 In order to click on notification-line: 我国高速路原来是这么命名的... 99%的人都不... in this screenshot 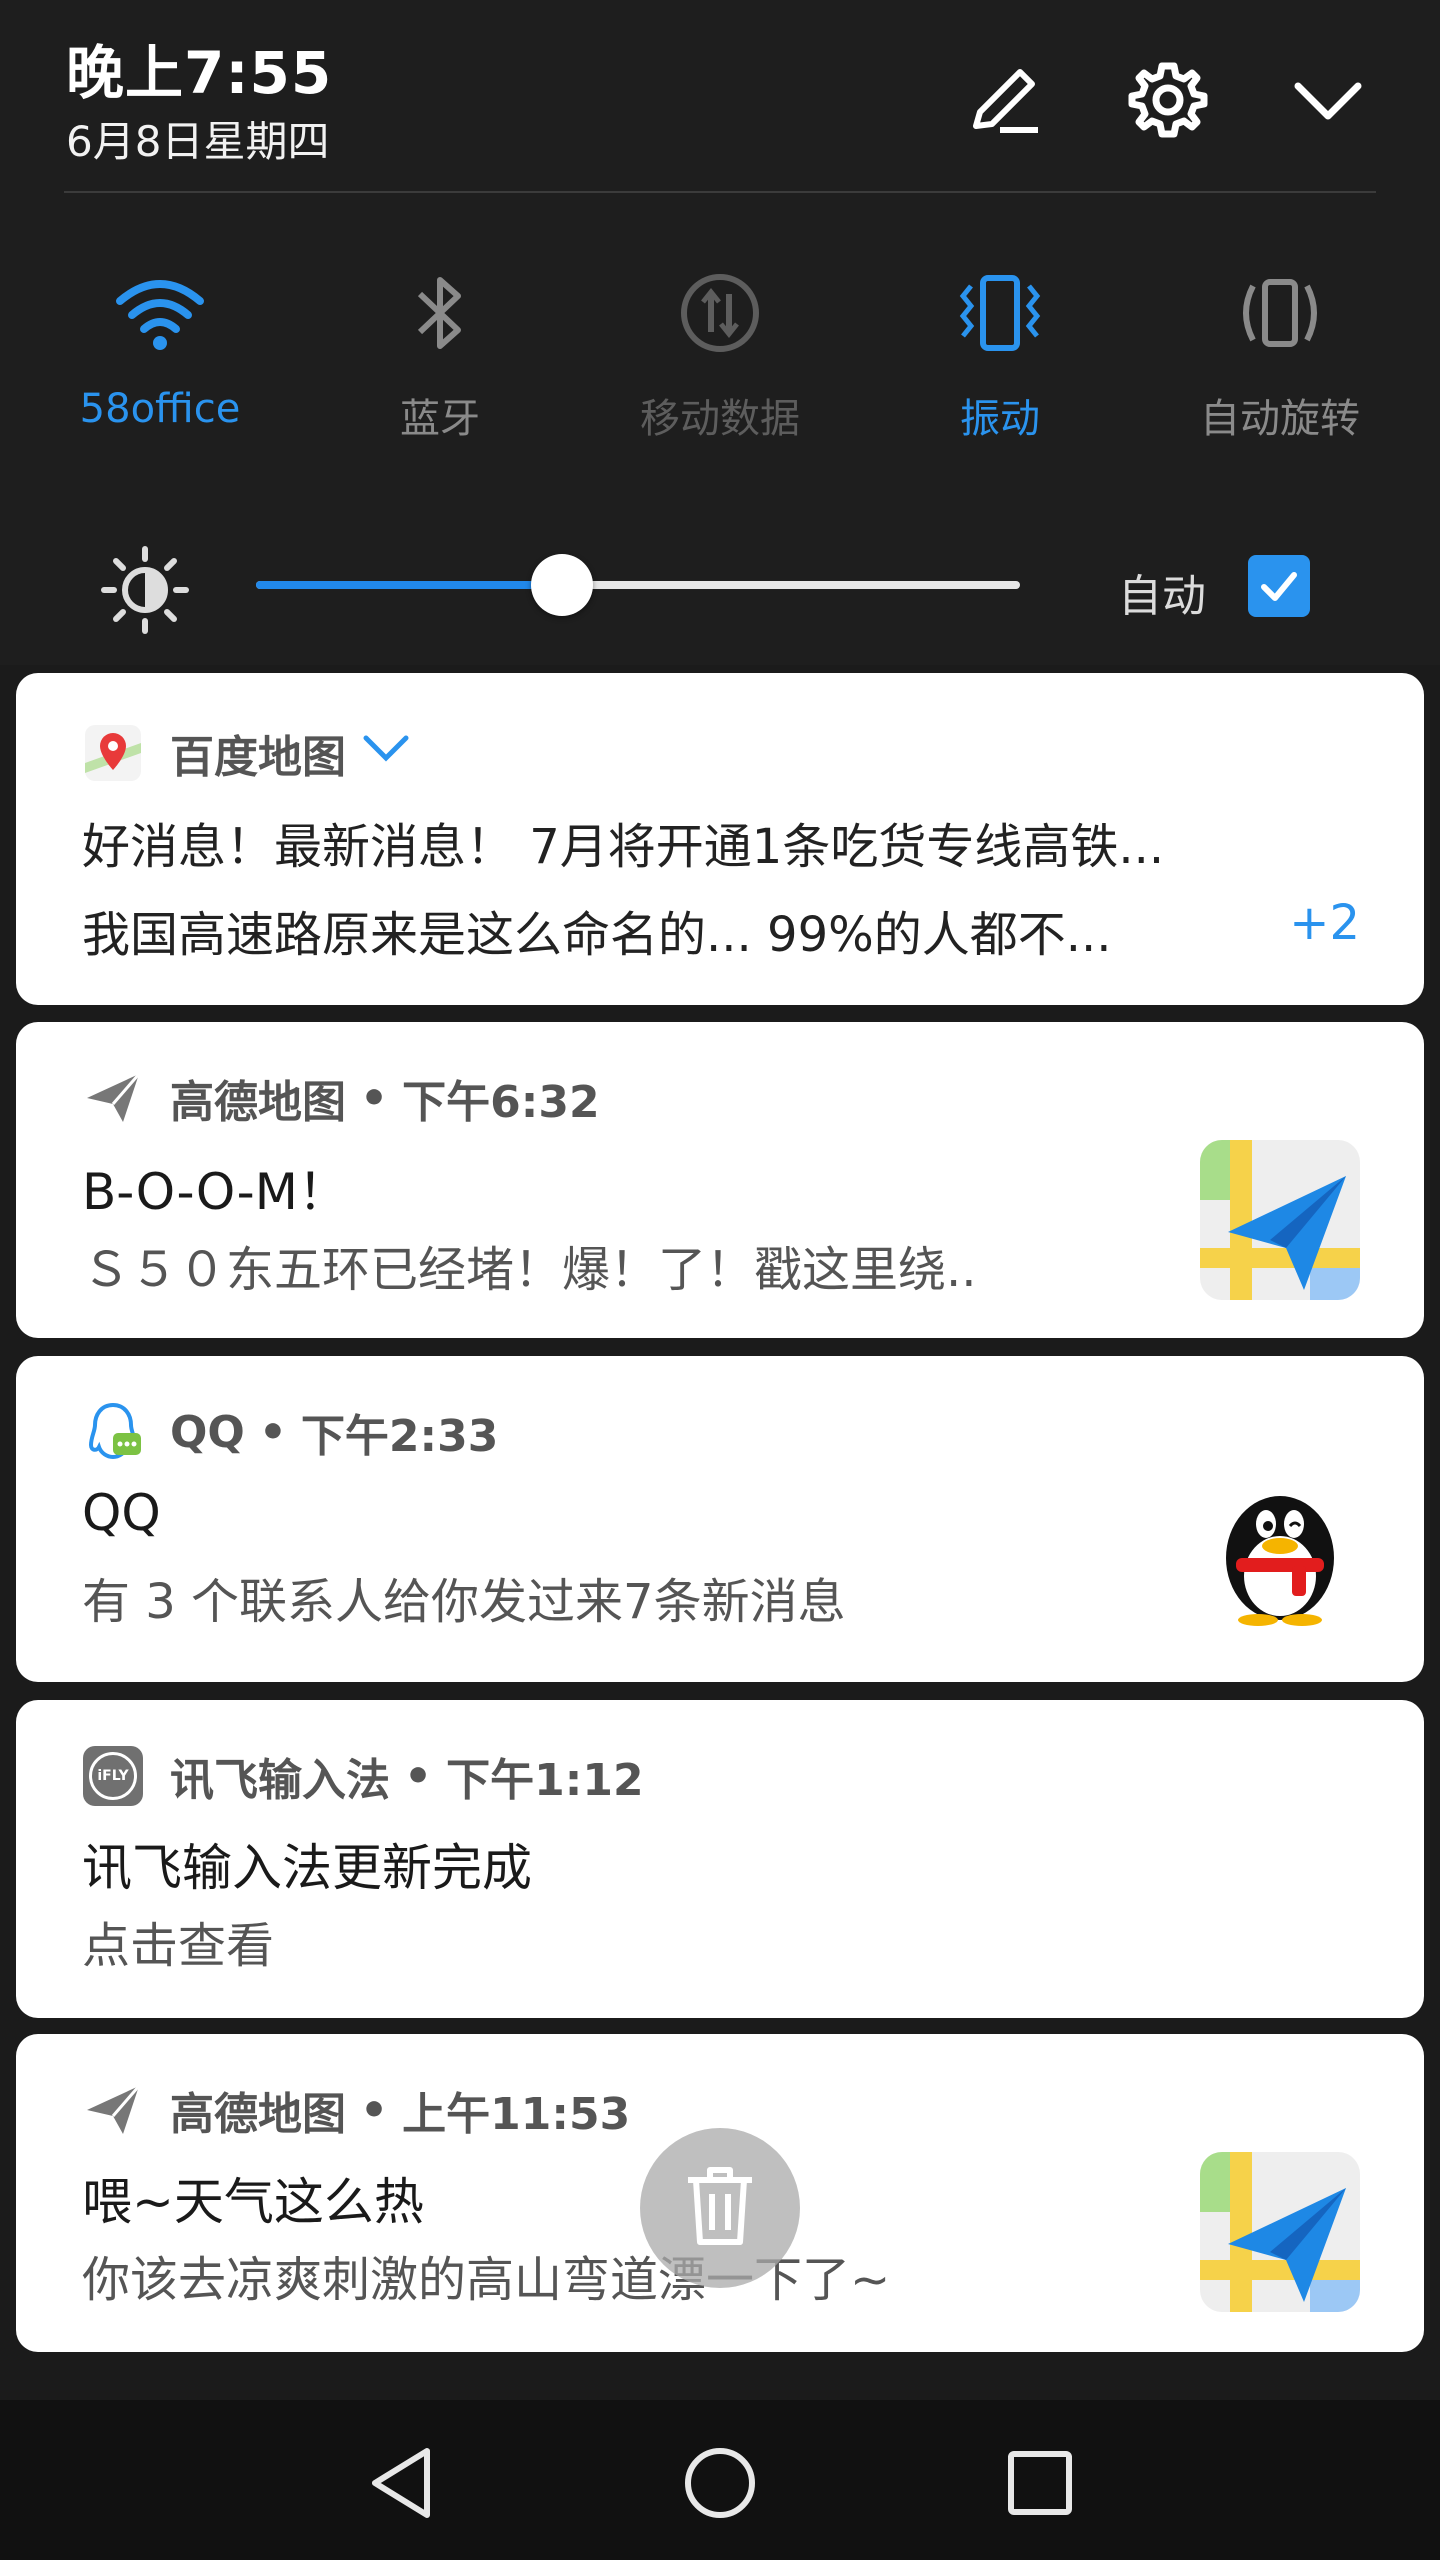, I will do `click(597, 935)`.